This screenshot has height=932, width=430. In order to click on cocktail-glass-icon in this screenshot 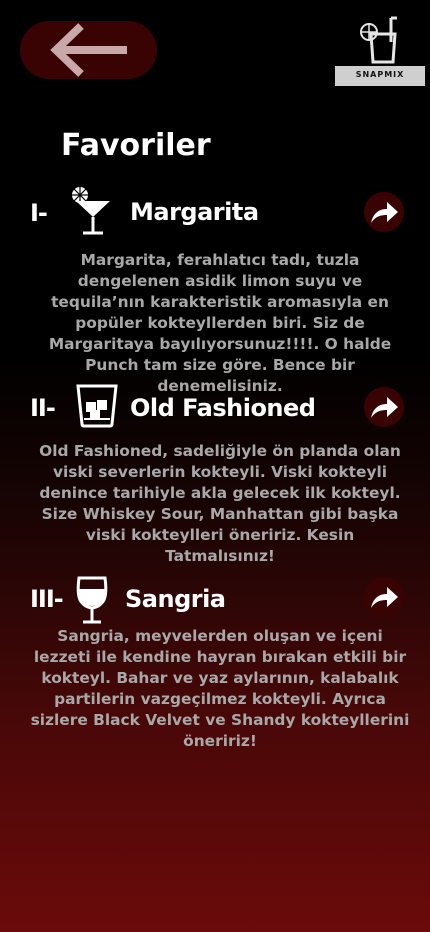, I will do `click(91, 211)`.